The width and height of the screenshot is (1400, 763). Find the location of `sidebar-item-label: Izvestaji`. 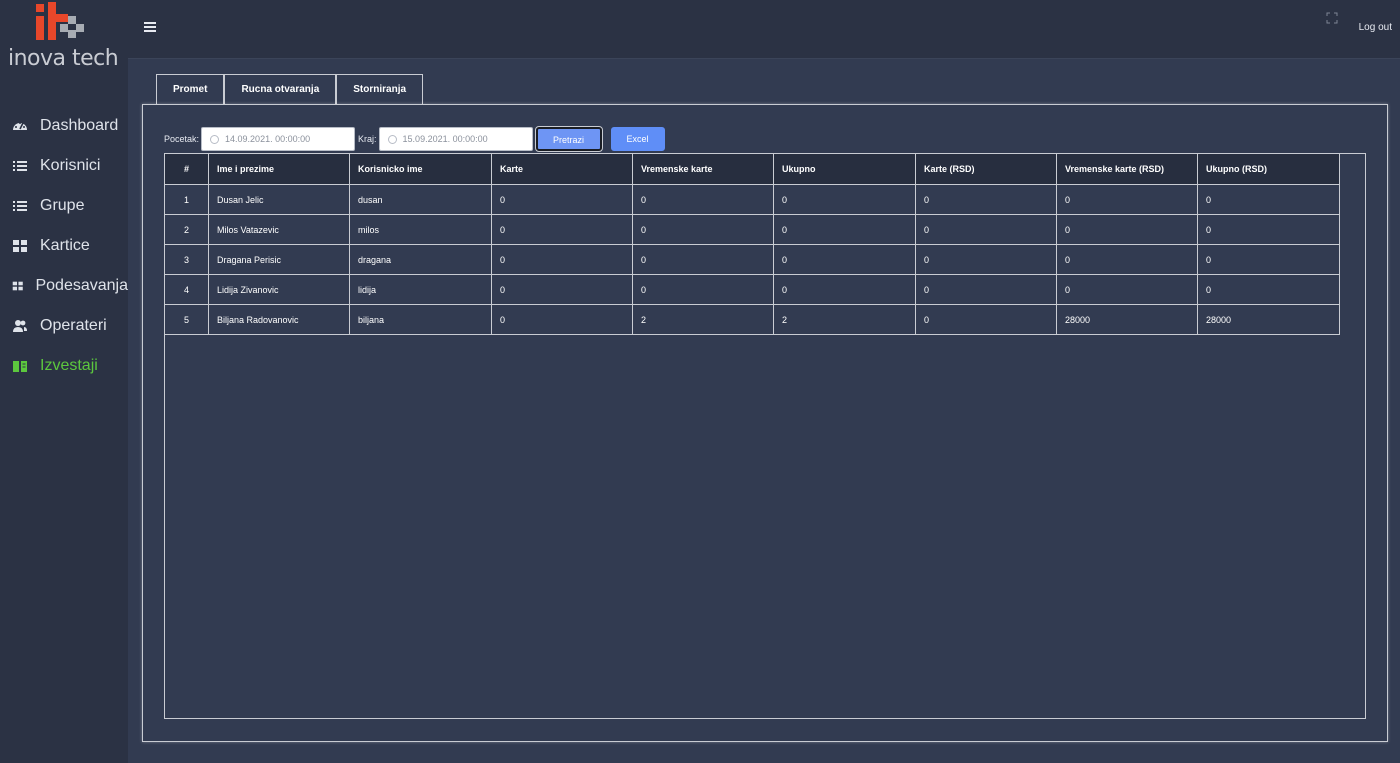

sidebar-item-label: Izvestaji is located at coordinates (69, 365).